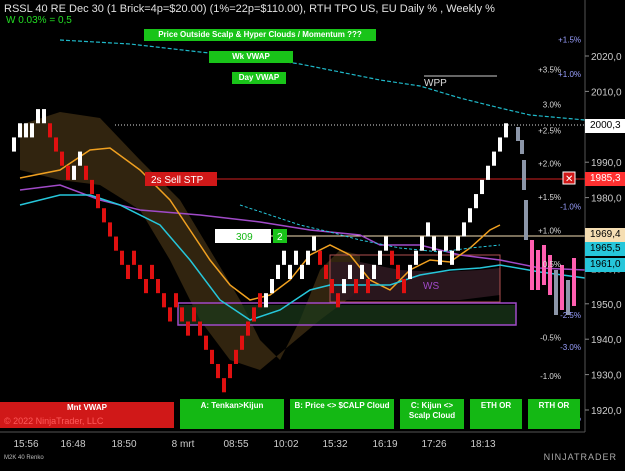  I want to click on instrument-footer: M2K 40 Renko, so click(24, 458).